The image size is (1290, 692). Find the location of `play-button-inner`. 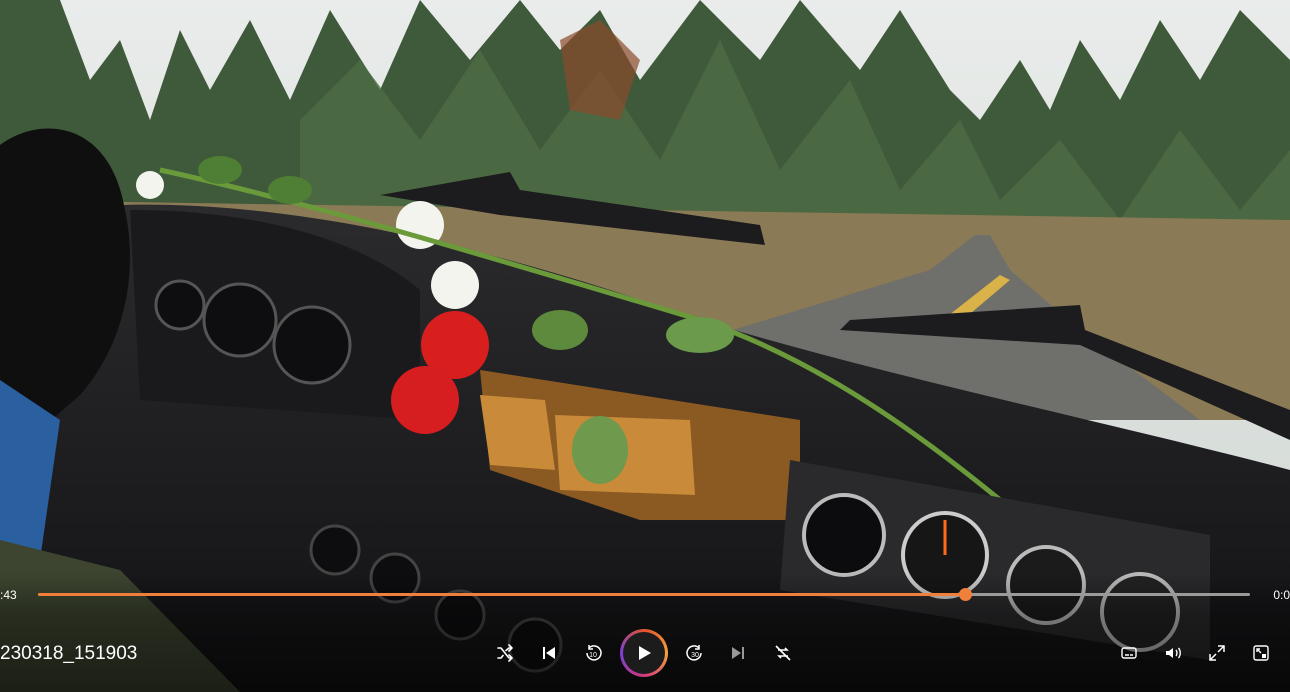

play-button-inner is located at coordinates (644, 653).